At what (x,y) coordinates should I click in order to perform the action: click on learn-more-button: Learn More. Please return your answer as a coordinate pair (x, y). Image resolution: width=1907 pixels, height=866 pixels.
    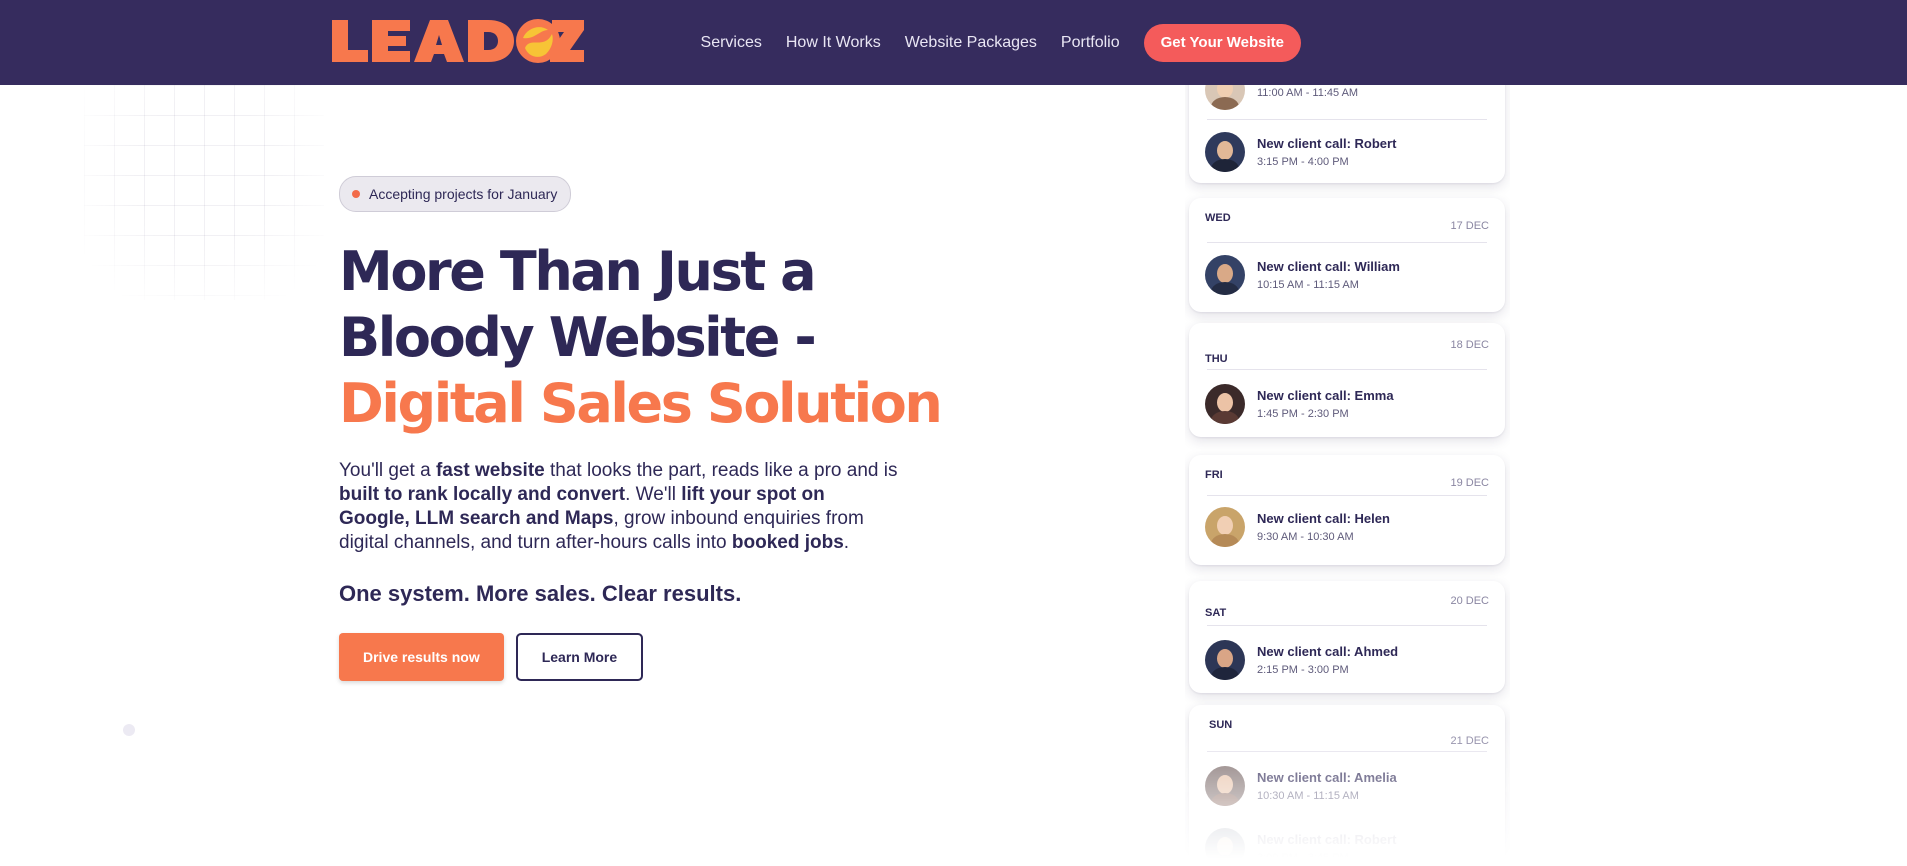
    Looking at the image, I should click on (579, 657).